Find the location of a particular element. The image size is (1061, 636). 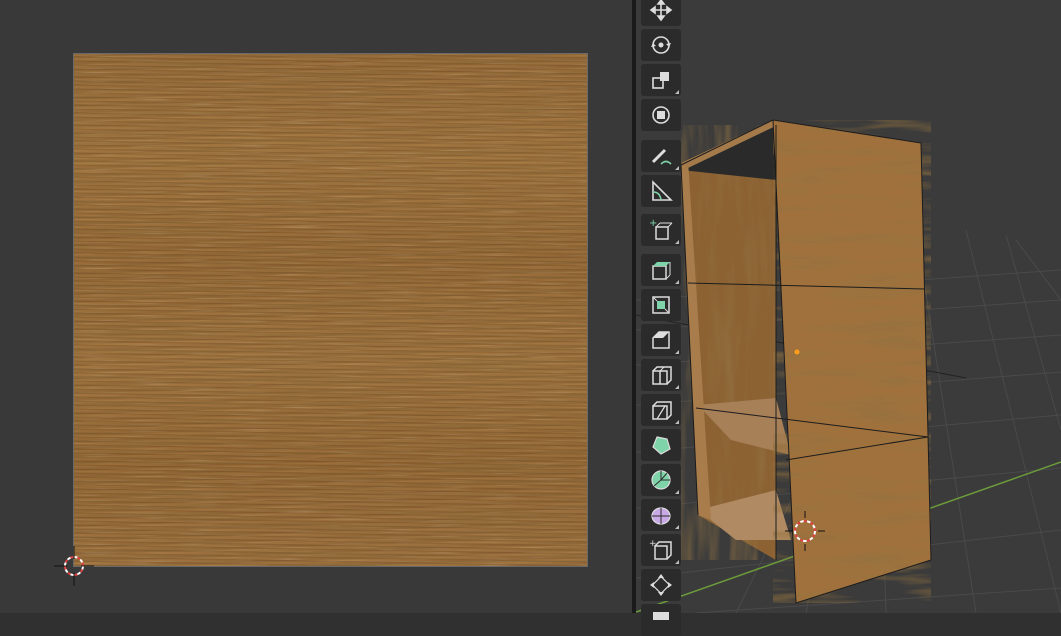

add-cube-icon: + is located at coordinates (661, 229).